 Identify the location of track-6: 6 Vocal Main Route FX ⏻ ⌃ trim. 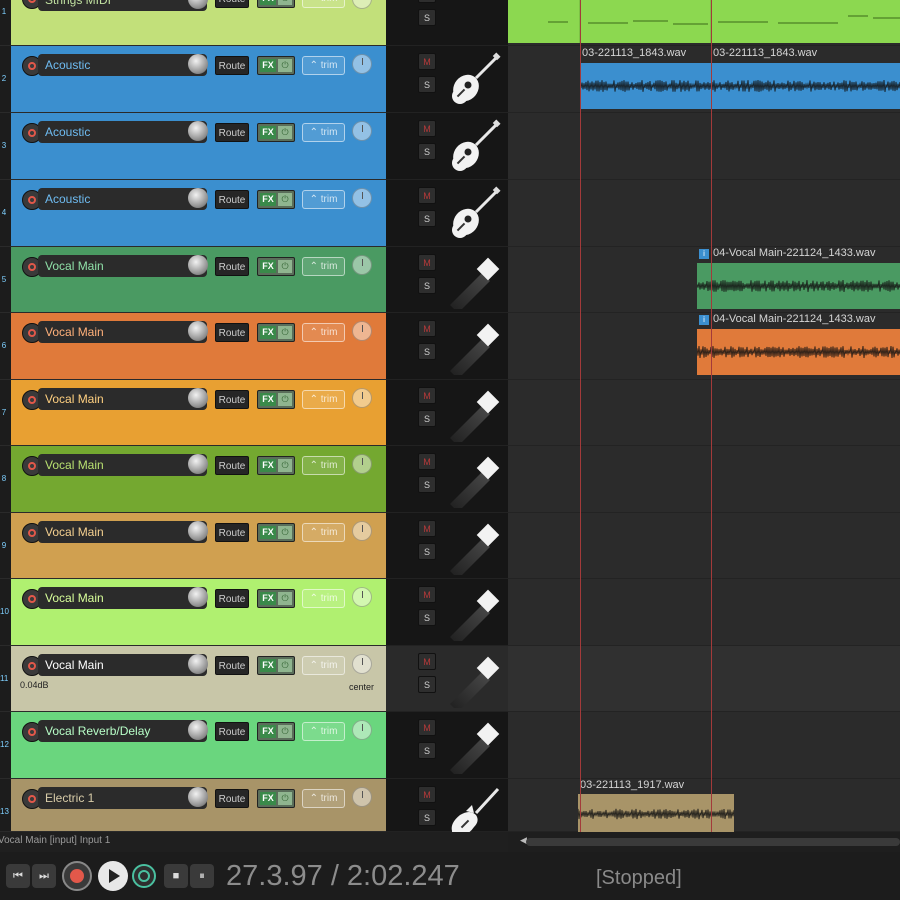
(193, 346).